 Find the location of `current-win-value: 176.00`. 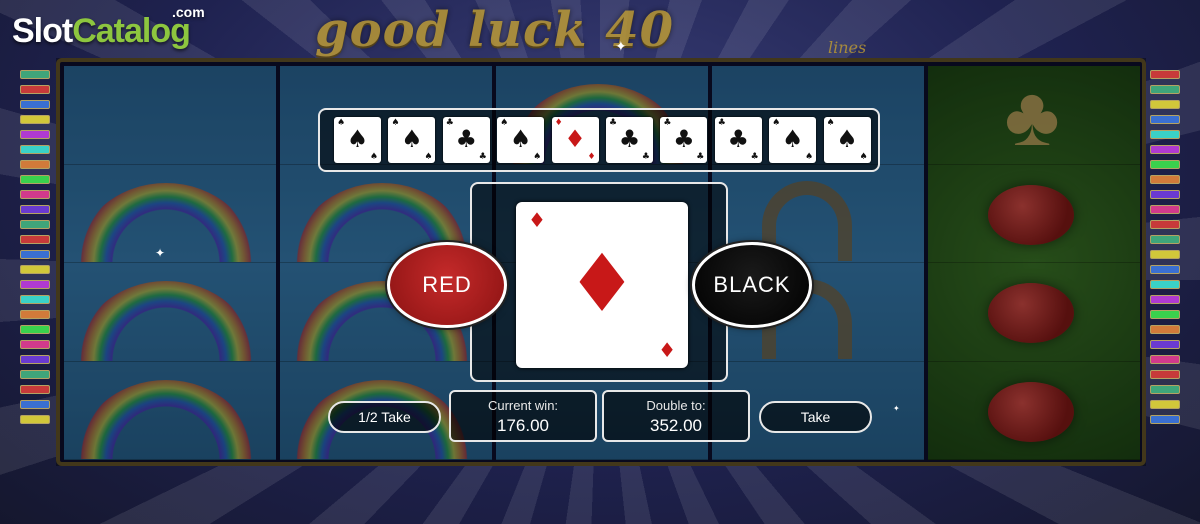

current-win-value: 176.00 is located at coordinates (523, 425).